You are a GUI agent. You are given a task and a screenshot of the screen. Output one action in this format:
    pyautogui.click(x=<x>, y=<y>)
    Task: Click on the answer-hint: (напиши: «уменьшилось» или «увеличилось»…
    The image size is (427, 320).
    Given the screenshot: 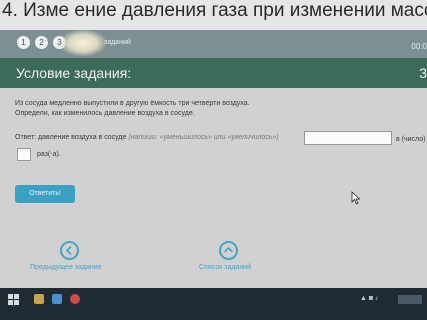 What is the action you would take?
    pyautogui.click(x=203, y=137)
    